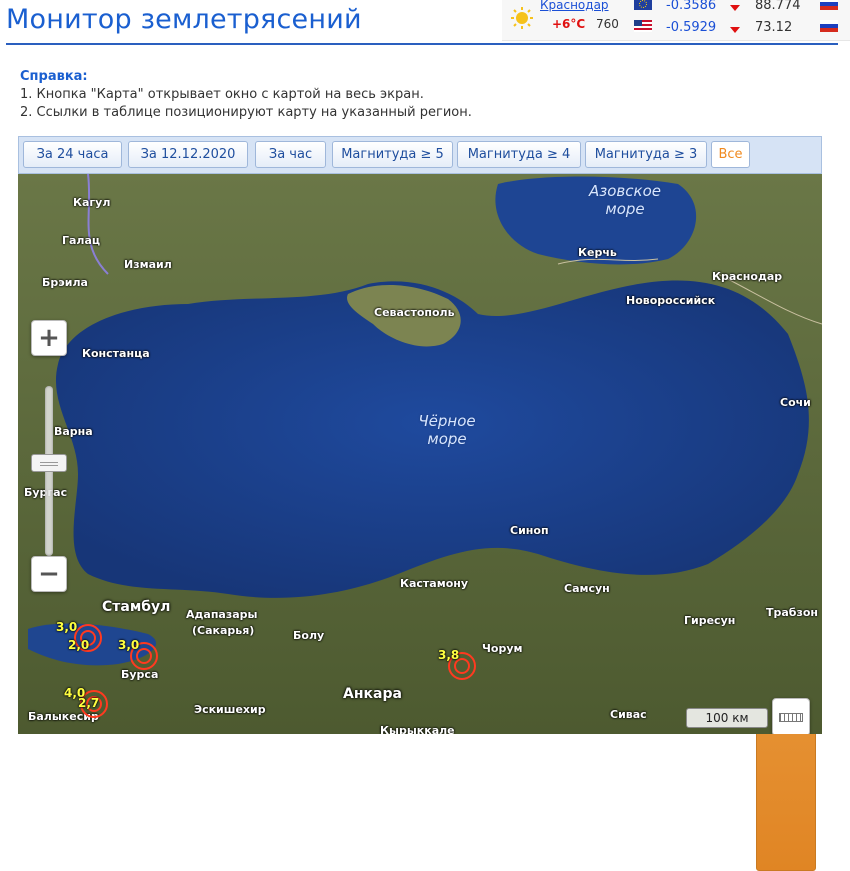 This screenshot has height=871, width=850. I want to click on magnitude-3-button: Магнитуда ≥ 3, so click(646, 154).